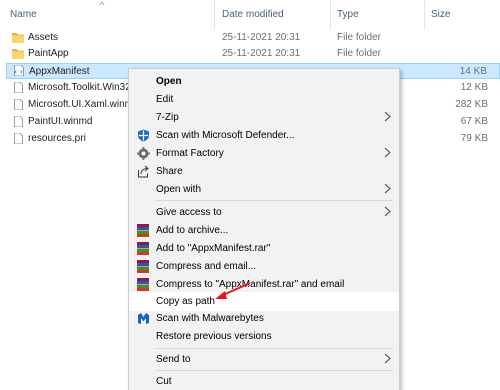 This screenshot has height=390, width=500. What do you see at coordinates (169, 81) in the screenshot?
I see `menu-item-label: Open` at bounding box center [169, 81].